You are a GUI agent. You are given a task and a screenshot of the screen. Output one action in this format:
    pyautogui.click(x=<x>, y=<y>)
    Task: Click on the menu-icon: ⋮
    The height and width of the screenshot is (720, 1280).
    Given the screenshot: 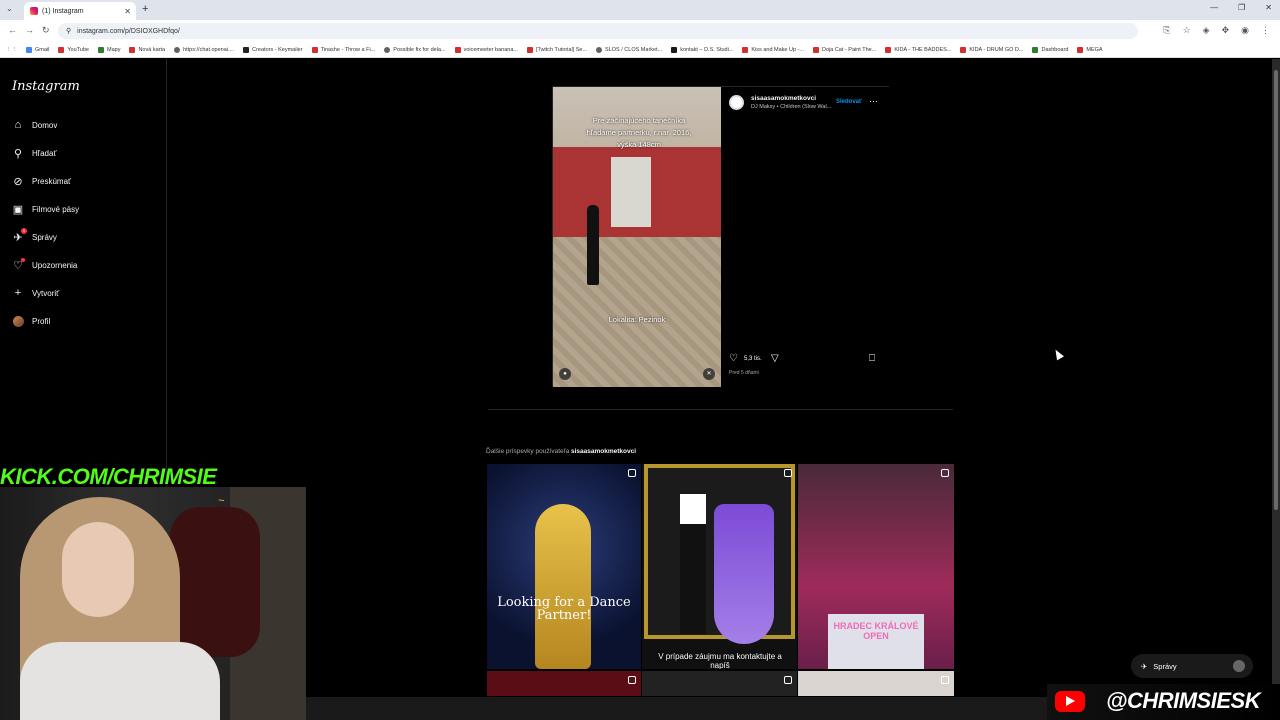 What is the action you would take?
    pyautogui.click(x=1265, y=30)
    